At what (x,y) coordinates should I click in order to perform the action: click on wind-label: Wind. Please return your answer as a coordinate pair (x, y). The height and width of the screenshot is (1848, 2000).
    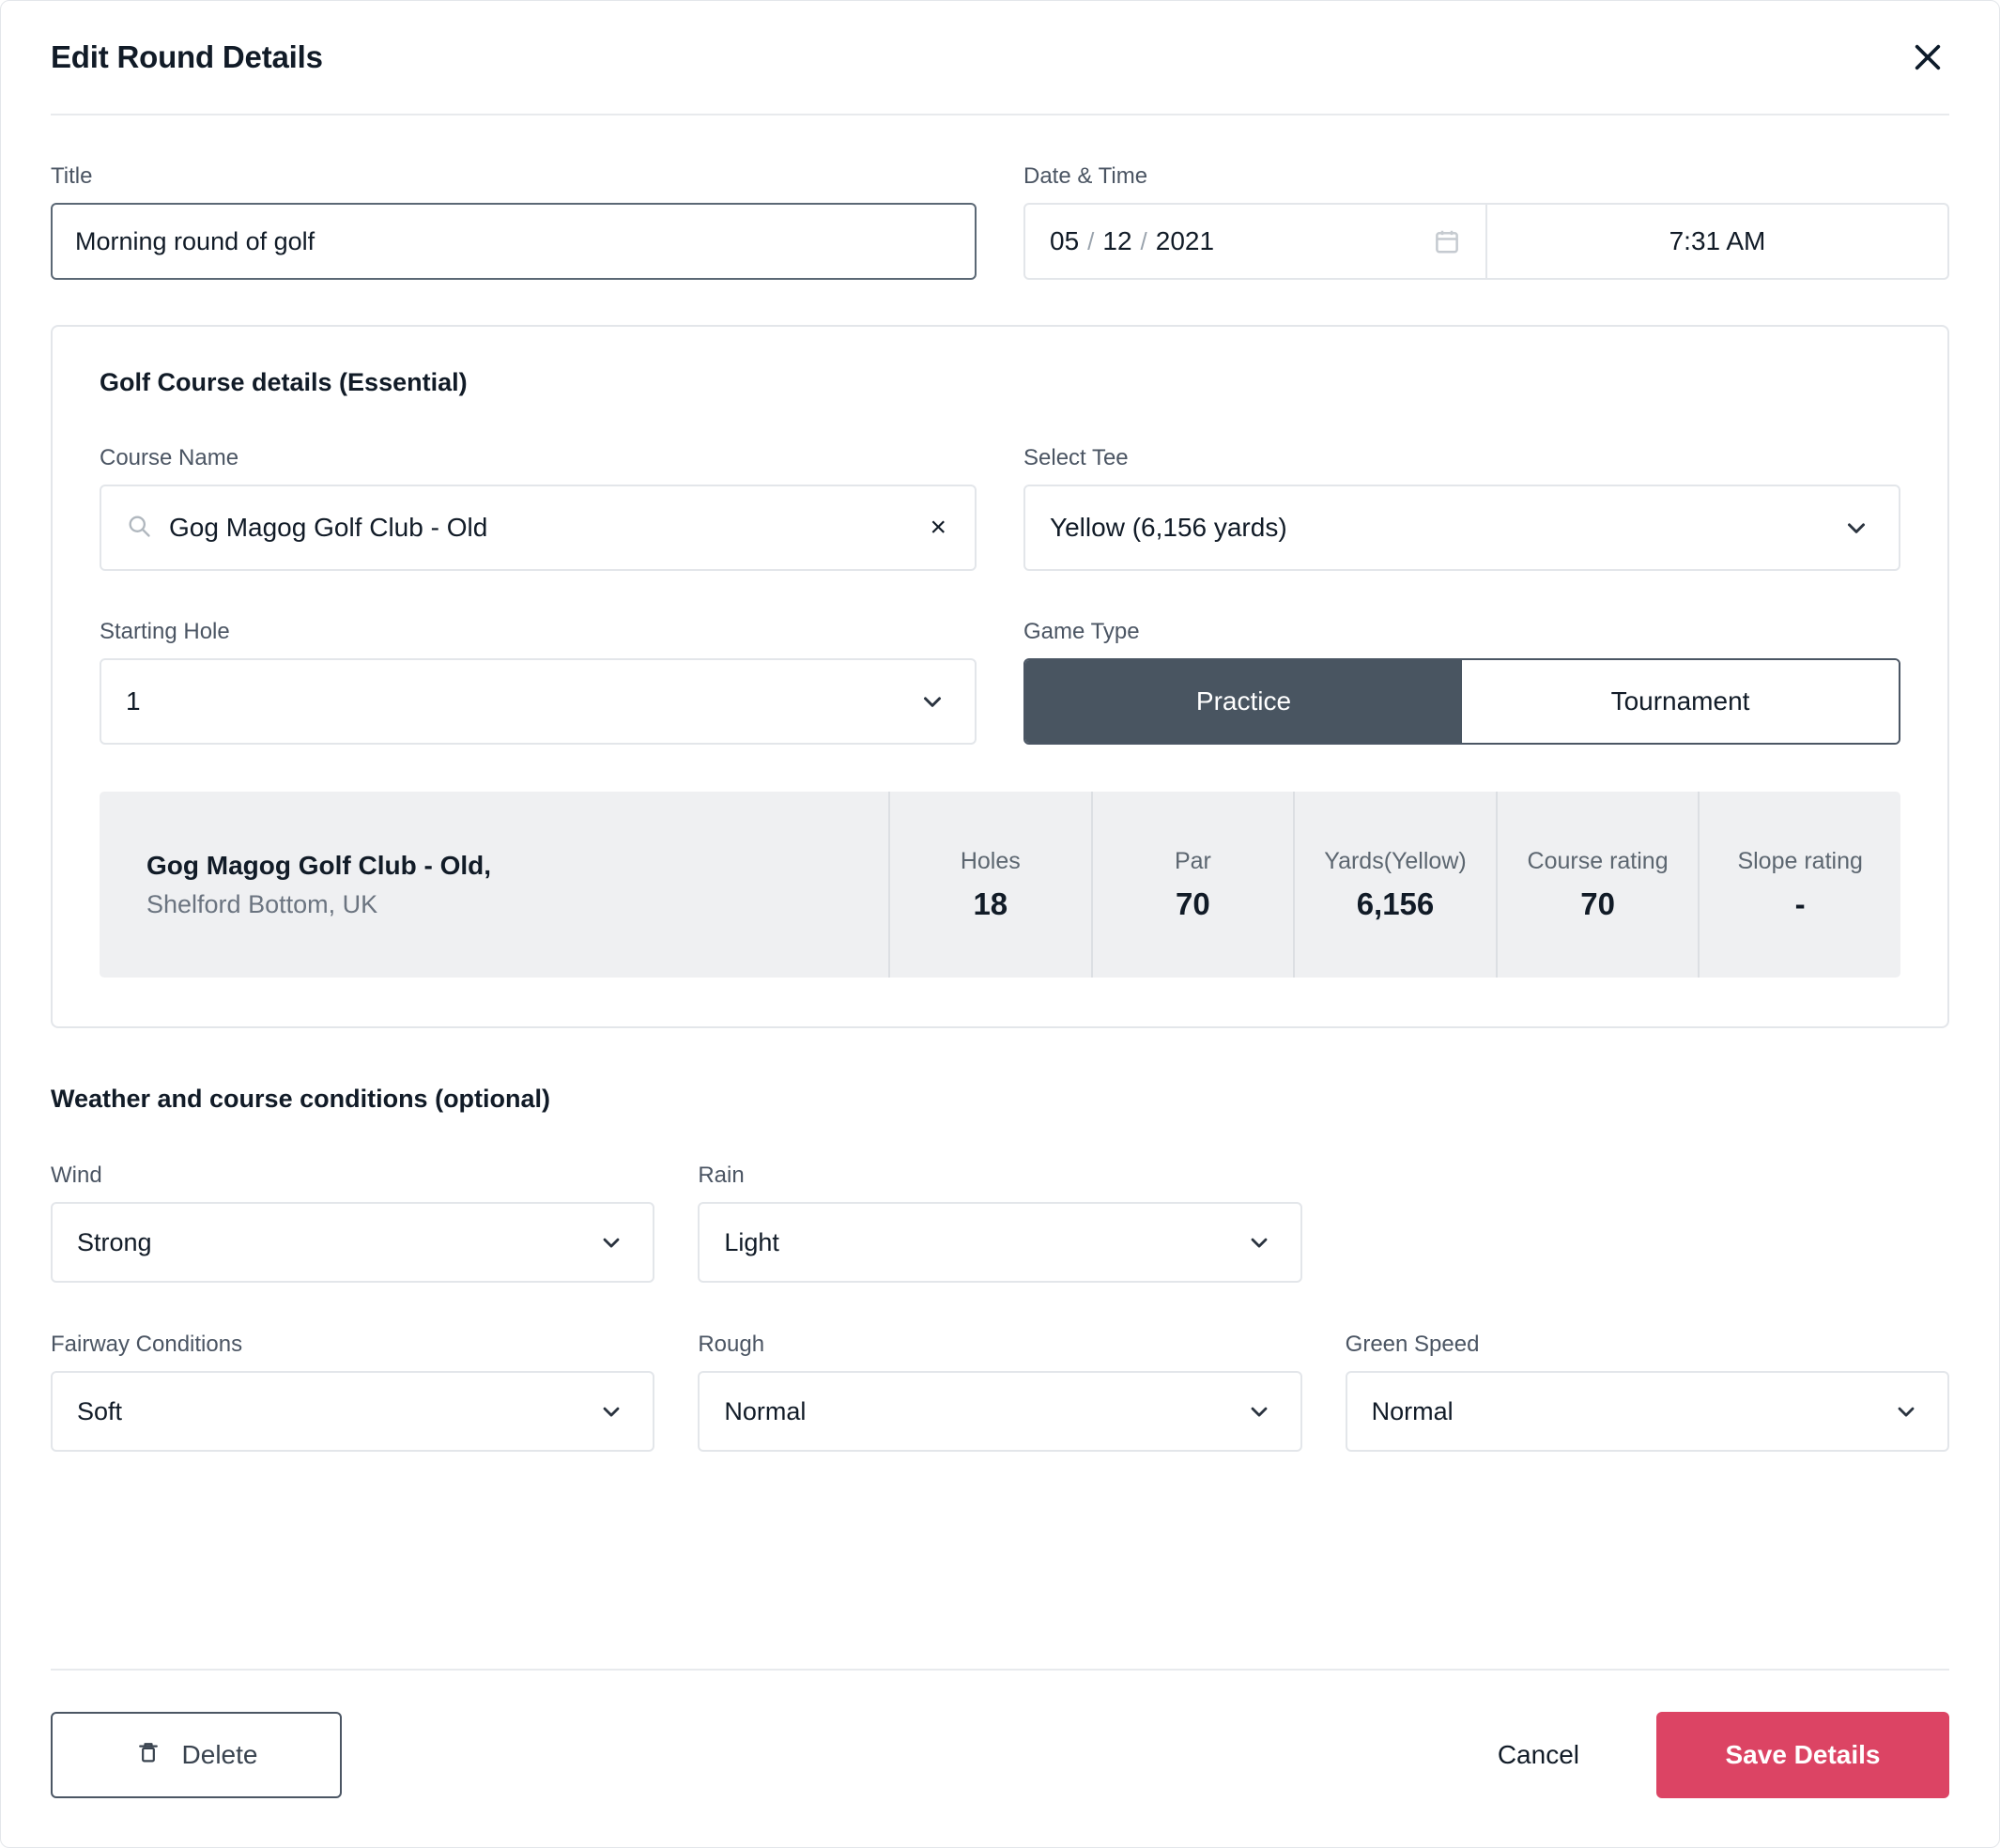
    Looking at the image, I should click on (76, 1175).